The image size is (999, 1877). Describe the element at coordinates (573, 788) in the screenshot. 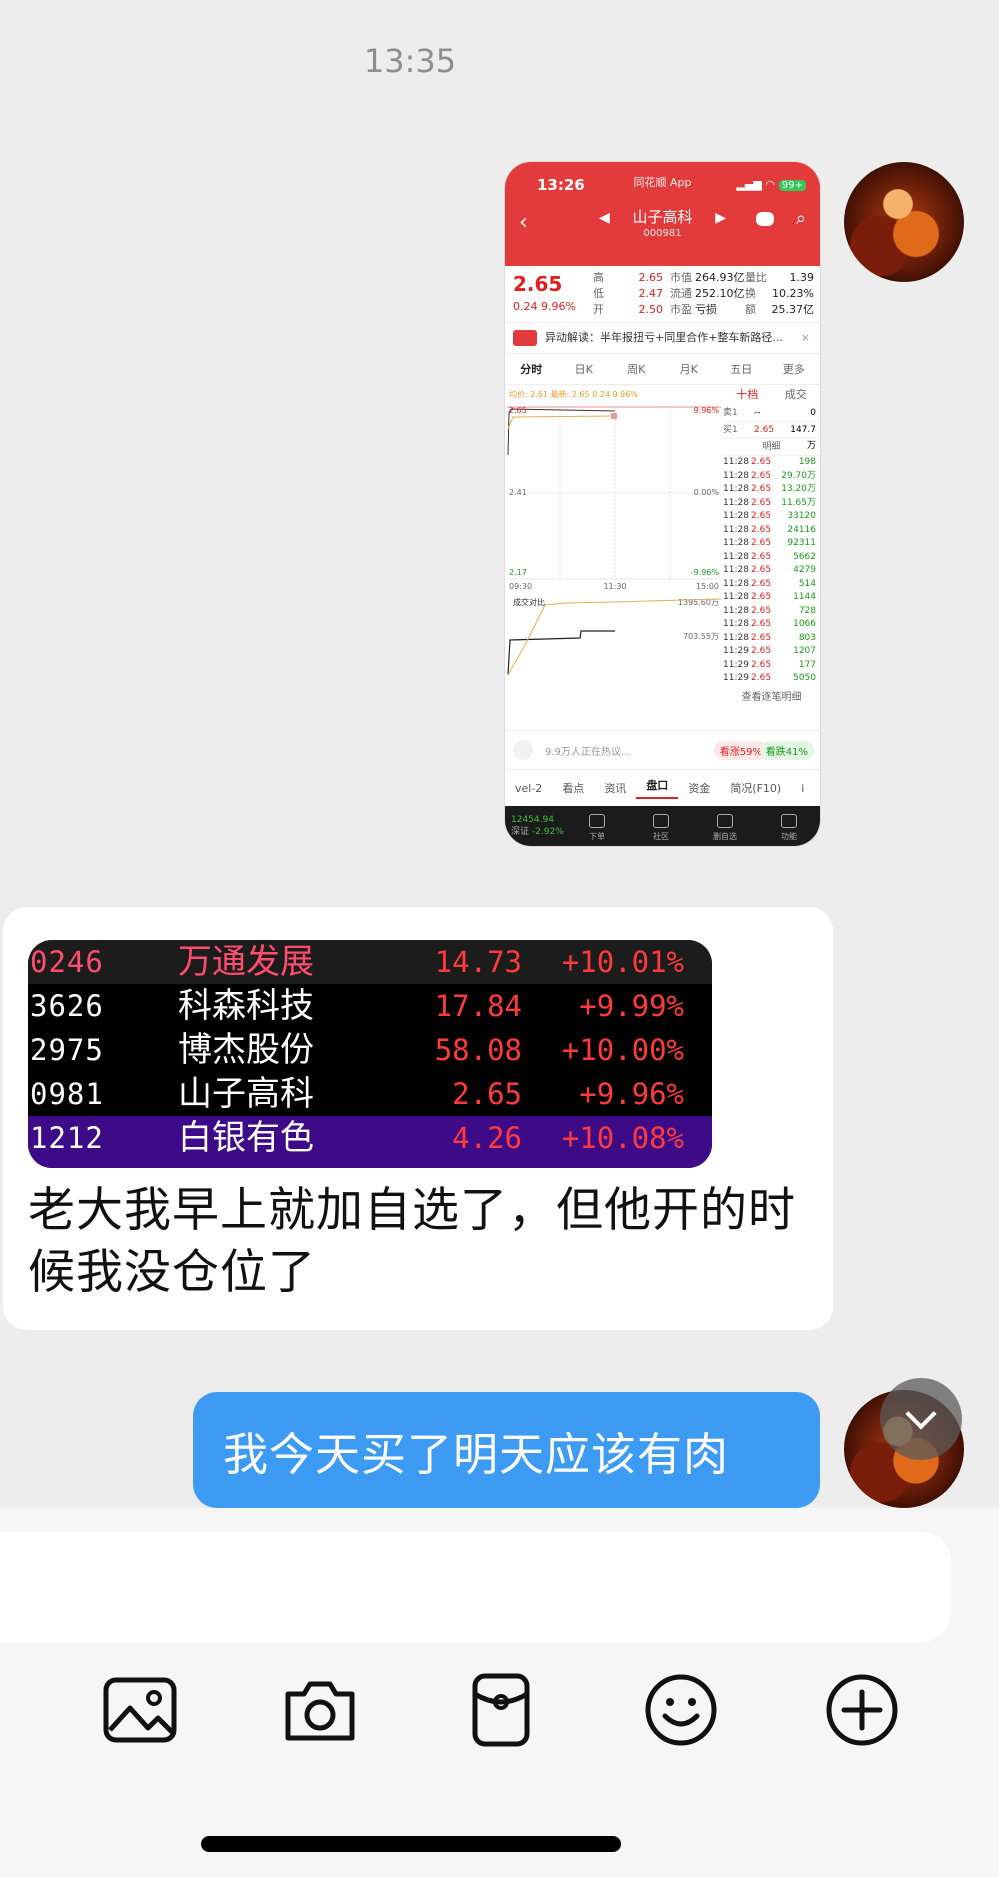

I see `tab-highlights: 看点` at that location.